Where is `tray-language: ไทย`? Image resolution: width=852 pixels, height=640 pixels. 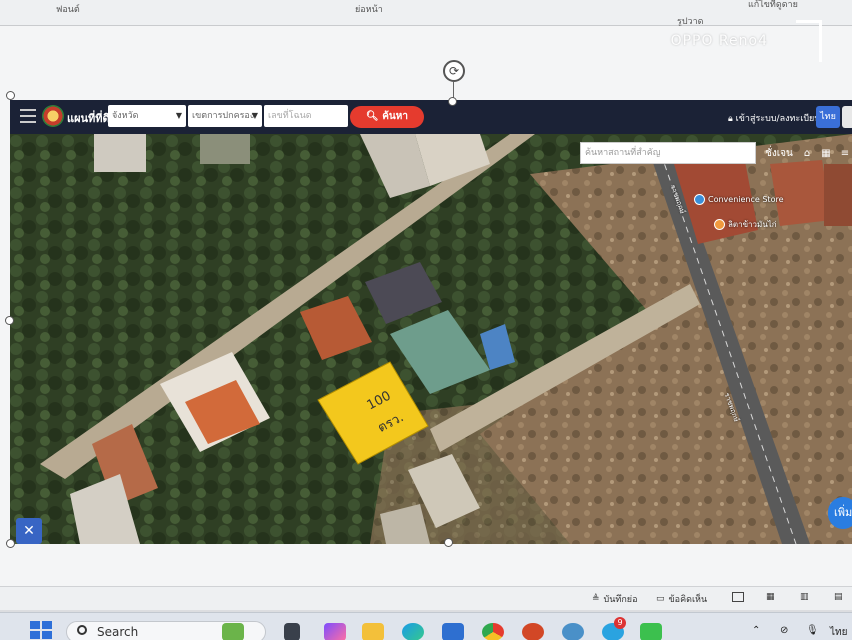
tray-language: ไทย is located at coordinates (838, 632).